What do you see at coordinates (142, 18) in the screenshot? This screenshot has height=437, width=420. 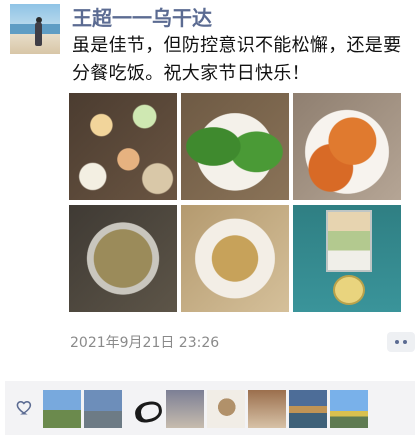 I see `author-name: 王超一一乌干达` at bounding box center [142, 18].